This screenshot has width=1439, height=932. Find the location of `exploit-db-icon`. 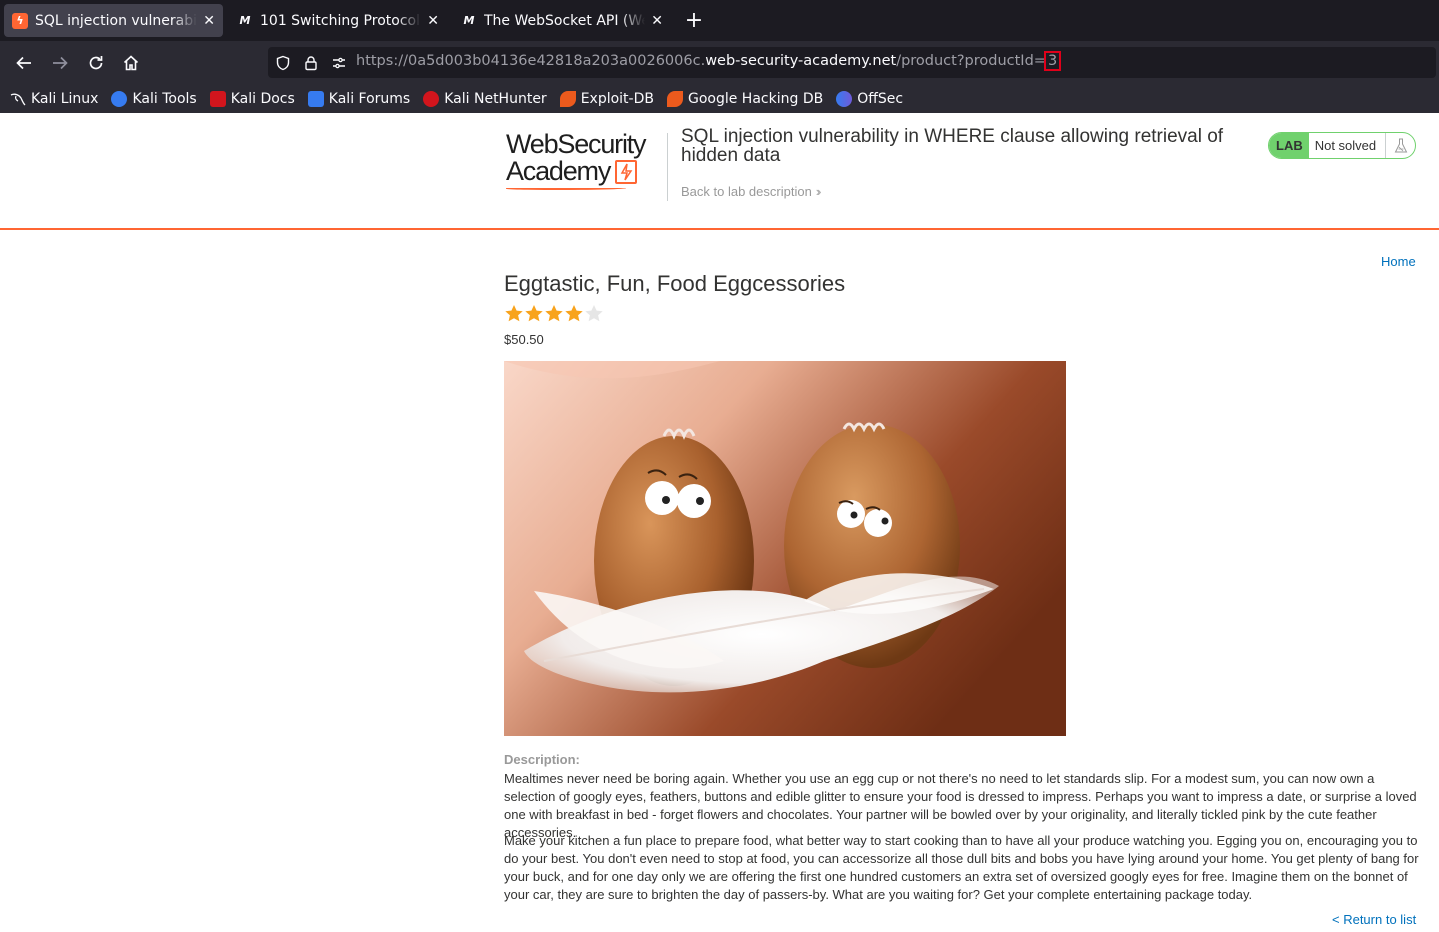

exploit-db-icon is located at coordinates (567, 98).